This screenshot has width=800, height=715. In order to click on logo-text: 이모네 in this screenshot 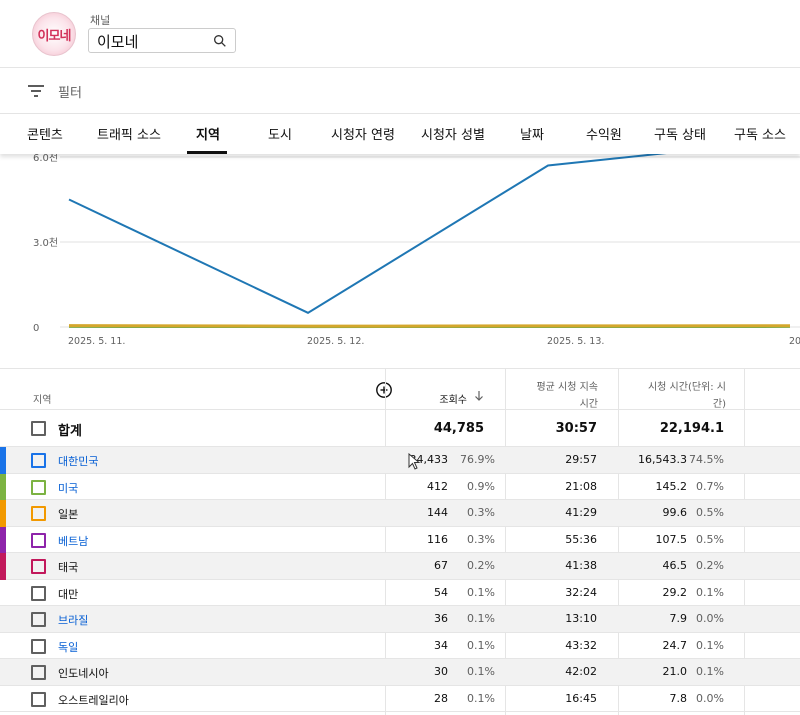, I will do `click(54, 36)`.